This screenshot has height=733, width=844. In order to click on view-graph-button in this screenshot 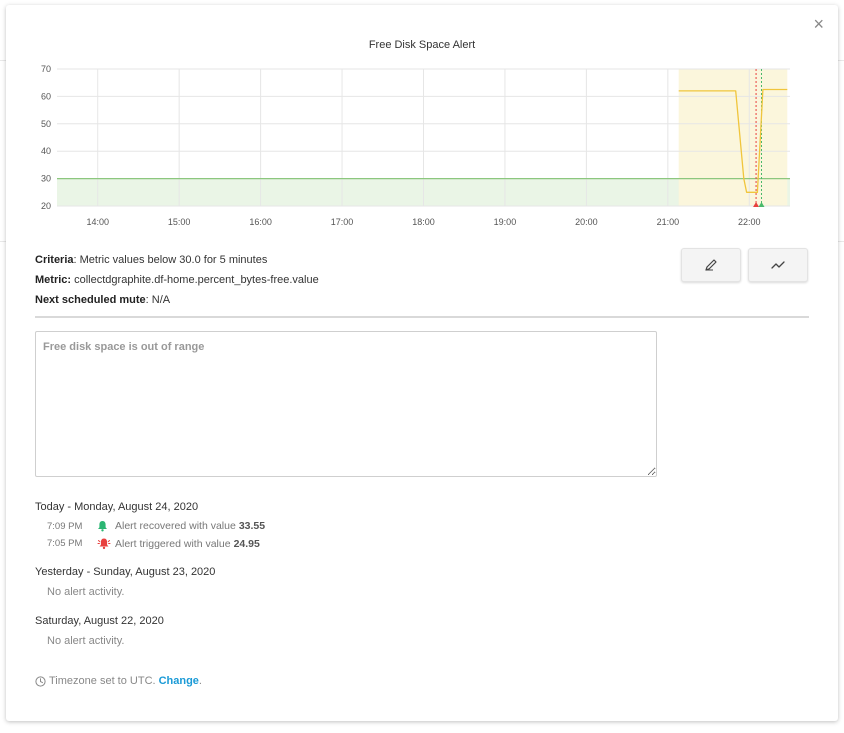, I will do `click(778, 265)`.